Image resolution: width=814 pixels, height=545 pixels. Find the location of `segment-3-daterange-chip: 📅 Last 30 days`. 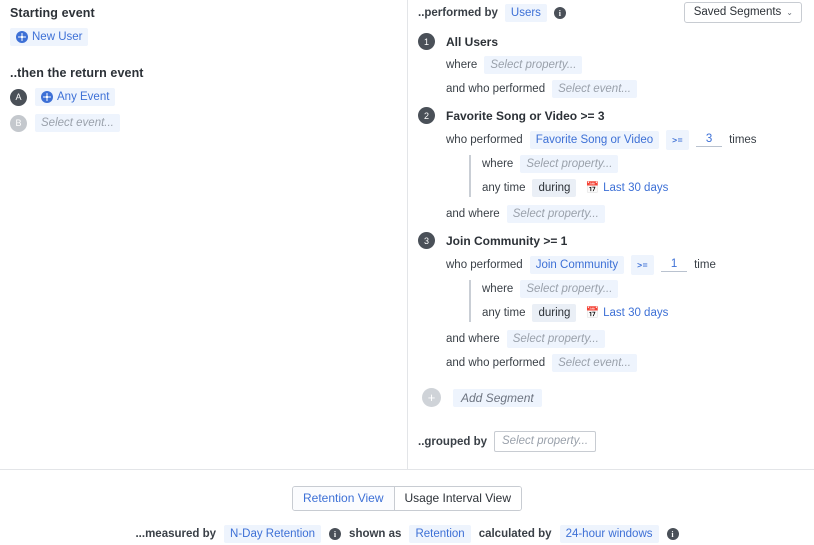

segment-3-daterange-chip: 📅 Last 30 days is located at coordinates (628, 313).